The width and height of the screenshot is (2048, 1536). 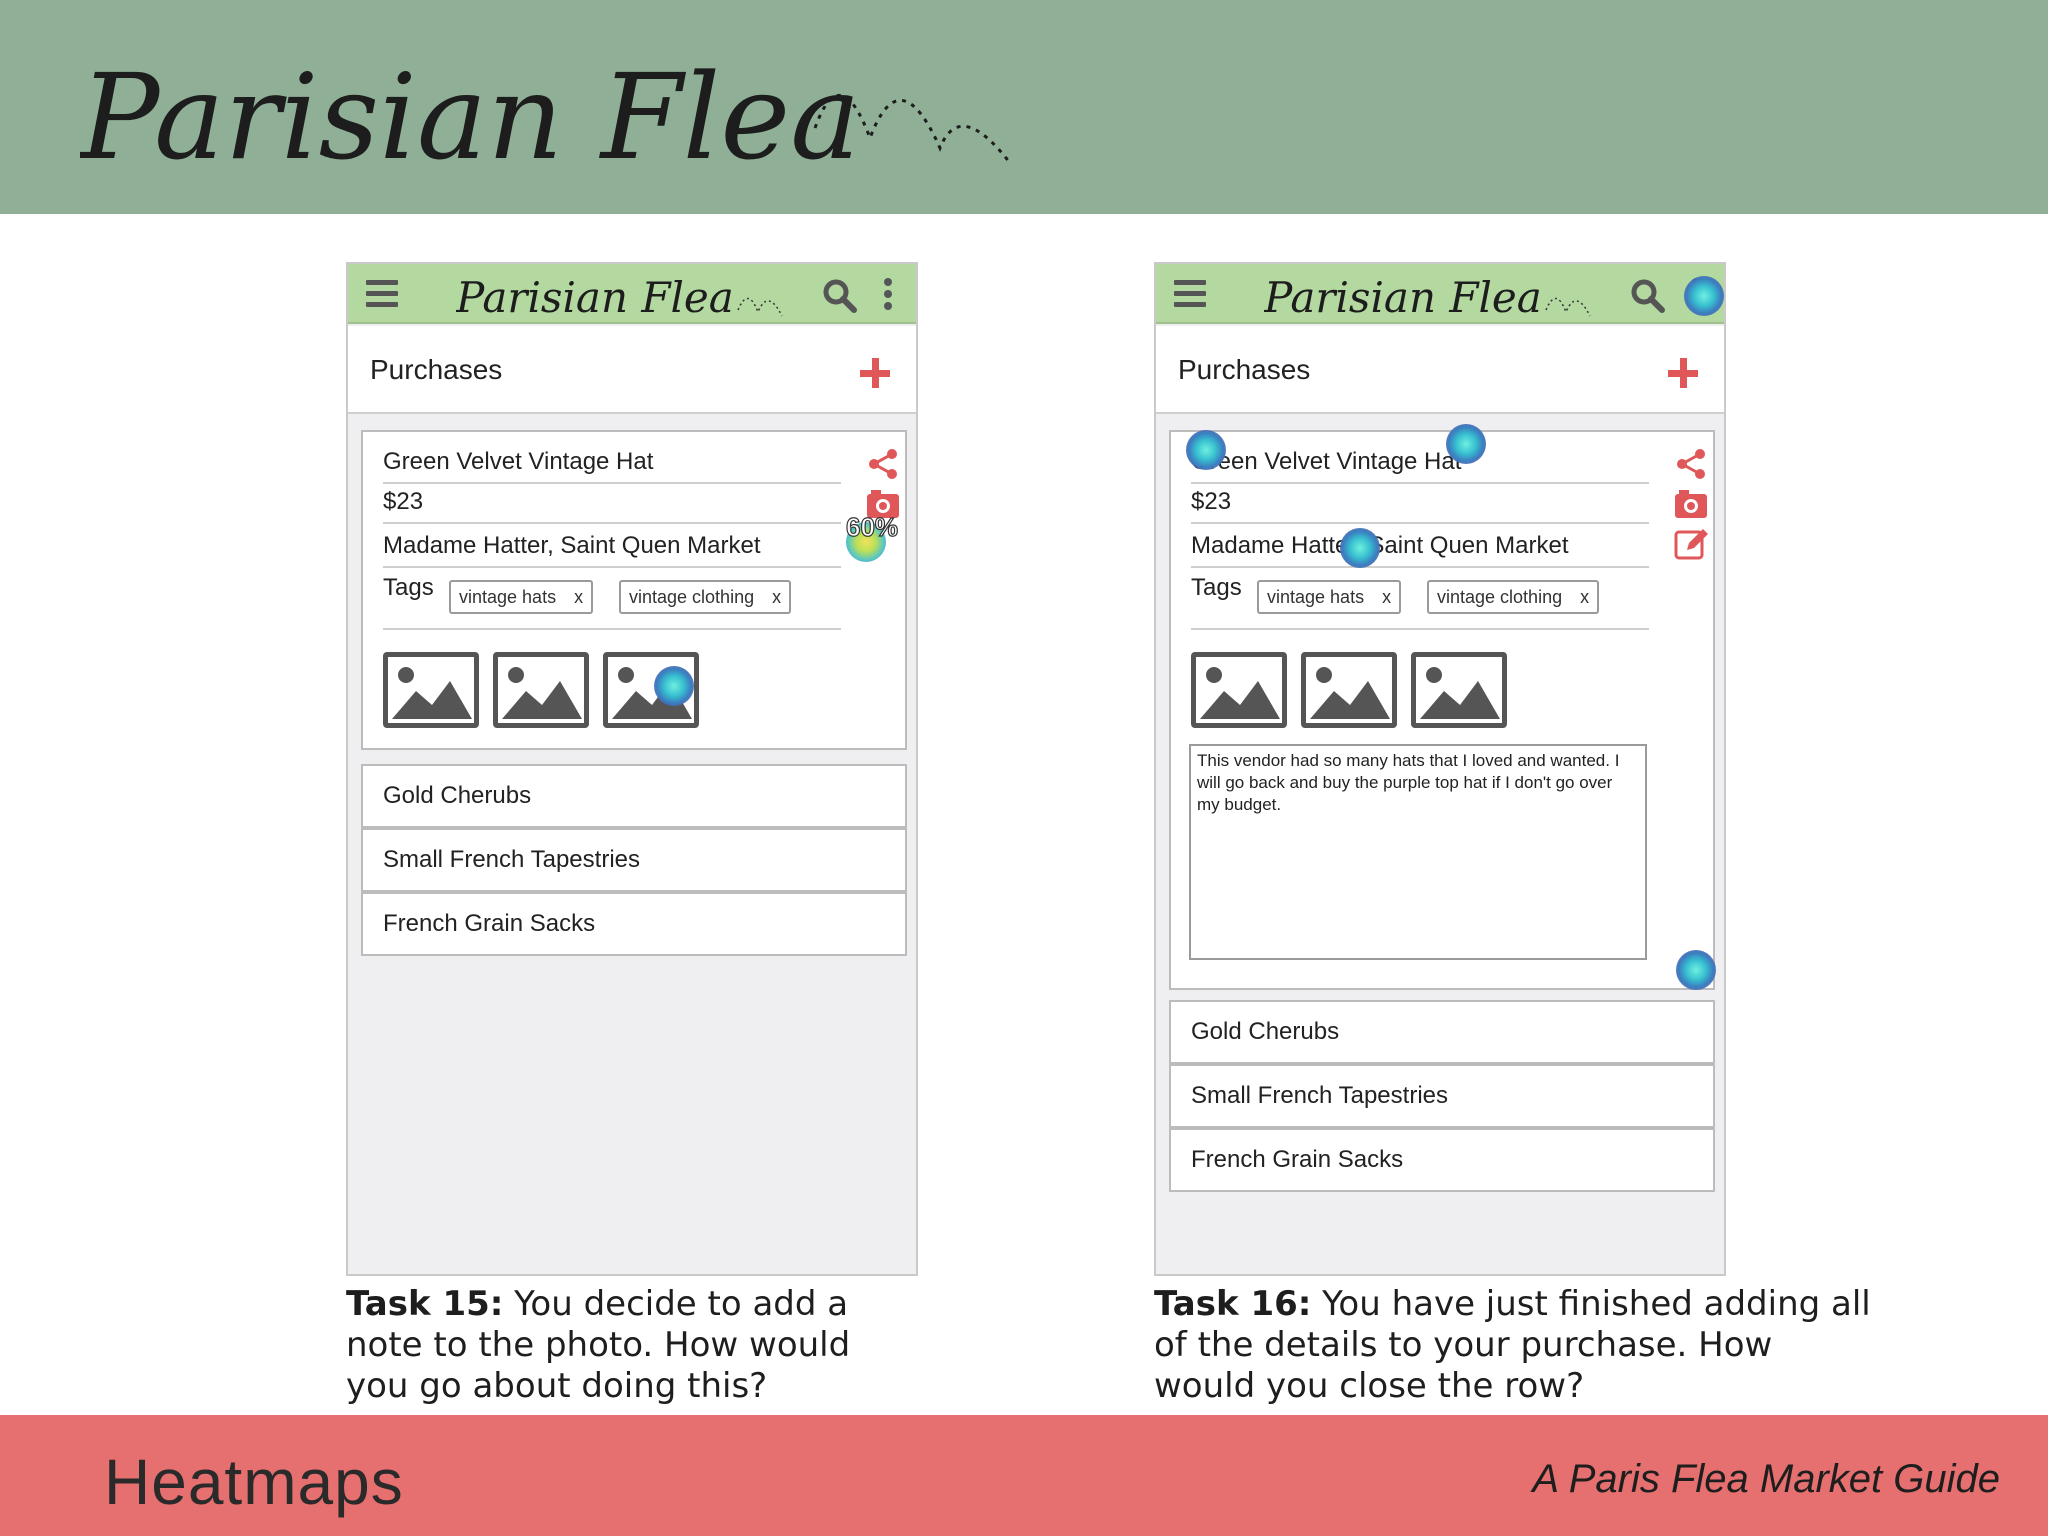 What do you see at coordinates (1691, 504) in the screenshot?
I see `camera-icon` at bounding box center [1691, 504].